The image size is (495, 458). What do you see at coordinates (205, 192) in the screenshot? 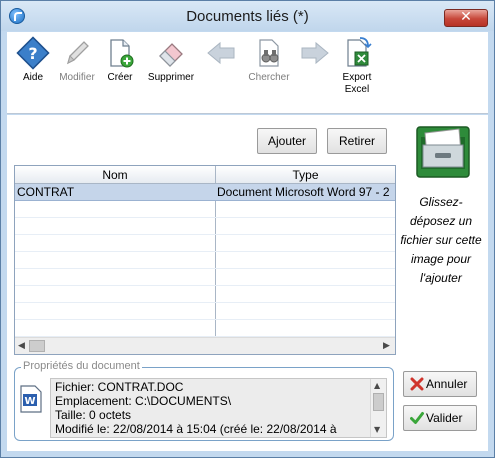
I see `table-row: CONTRAT Document Microsoft Word 97 - 2` at bounding box center [205, 192].